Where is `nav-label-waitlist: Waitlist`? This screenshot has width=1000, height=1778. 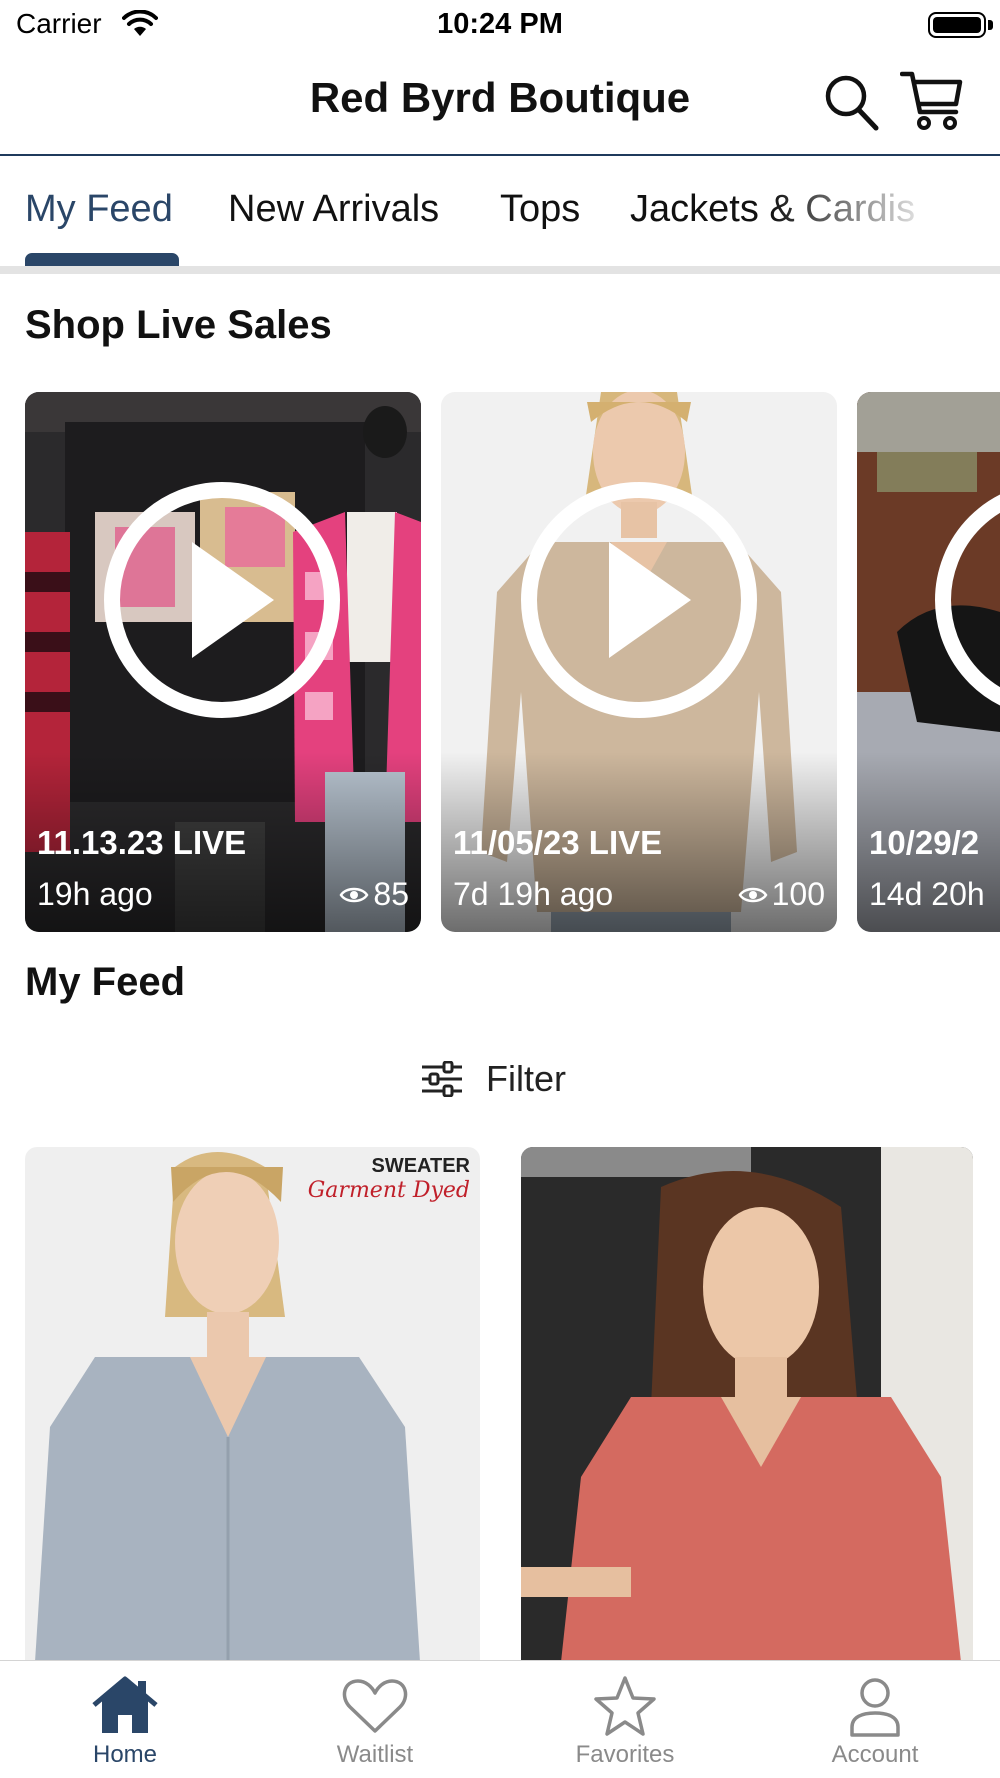 nav-label-waitlist: Waitlist is located at coordinates (375, 1754).